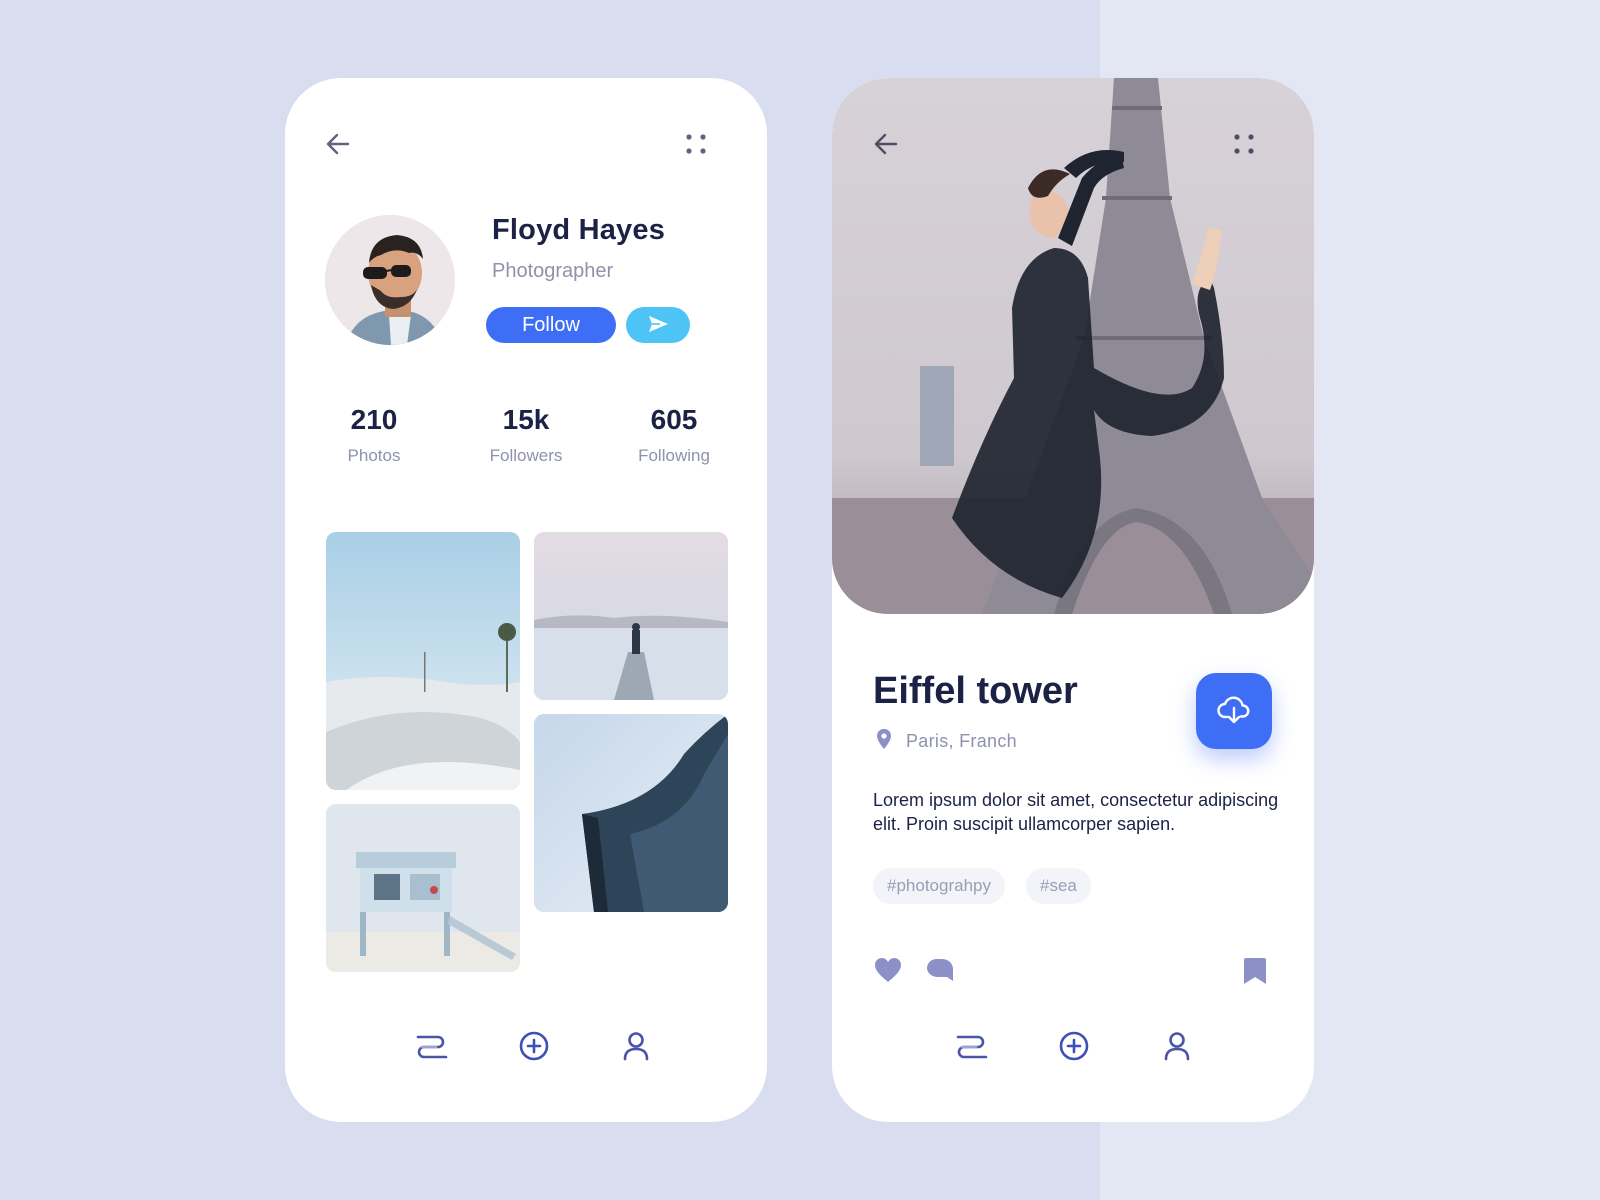 This screenshot has width=1600, height=1200. Describe the element at coordinates (631, 813) in the screenshot. I see `photo-building` at that location.